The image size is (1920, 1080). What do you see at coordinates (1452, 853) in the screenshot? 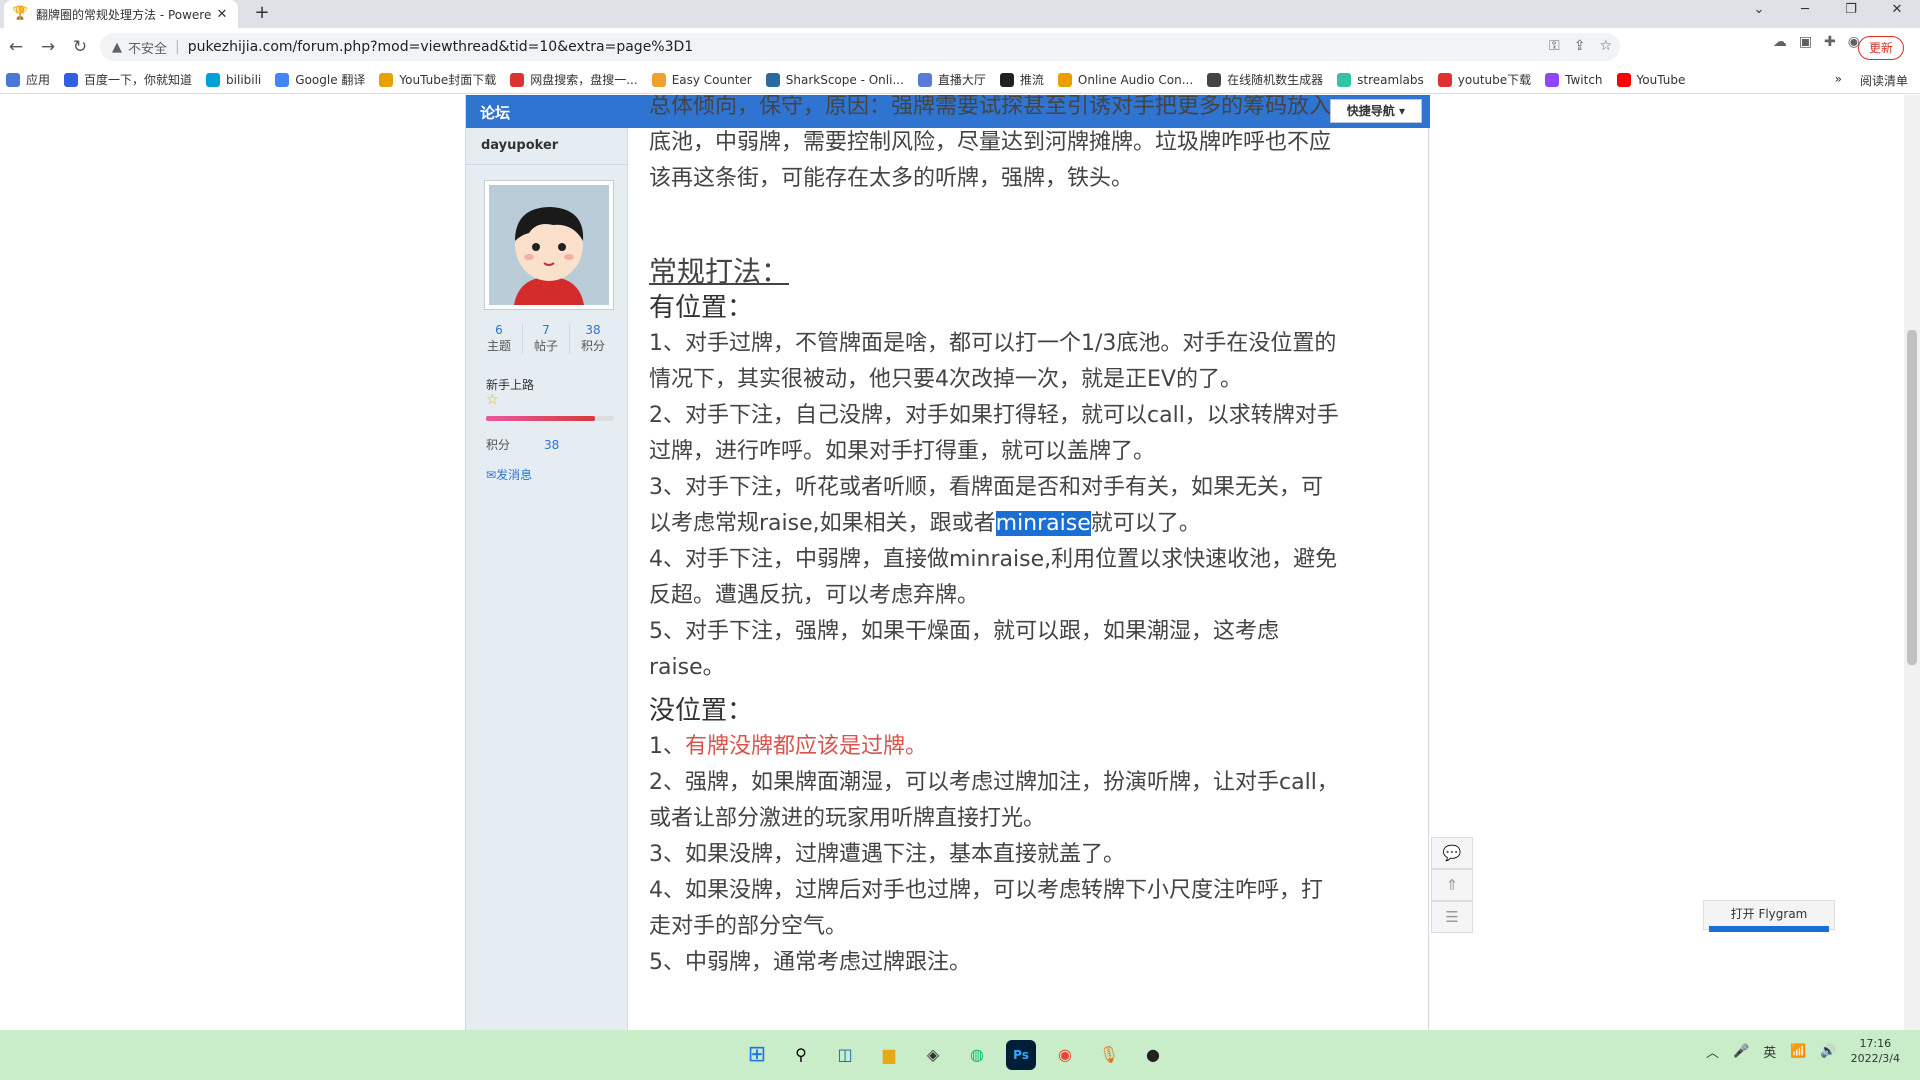
I see `reply-icon: 💬` at bounding box center [1452, 853].